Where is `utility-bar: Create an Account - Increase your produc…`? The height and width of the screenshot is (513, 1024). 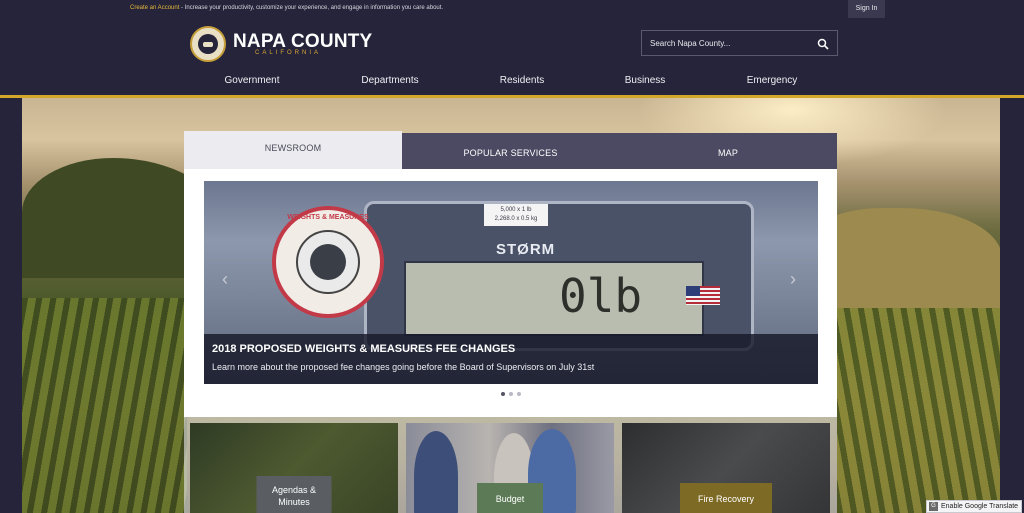 utility-bar: Create an Account - Increase your produc… is located at coordinates (512, 10).